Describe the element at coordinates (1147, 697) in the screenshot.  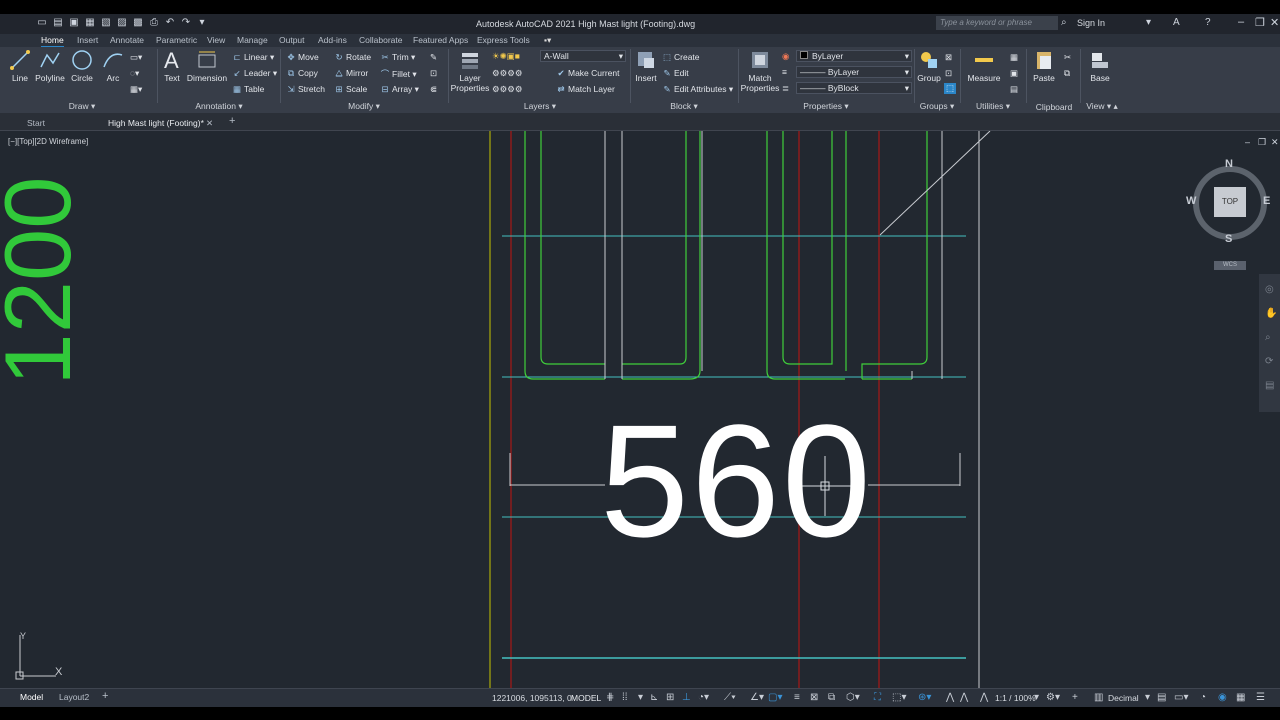
I see `units-dropdown-icon: ▾` at that location.